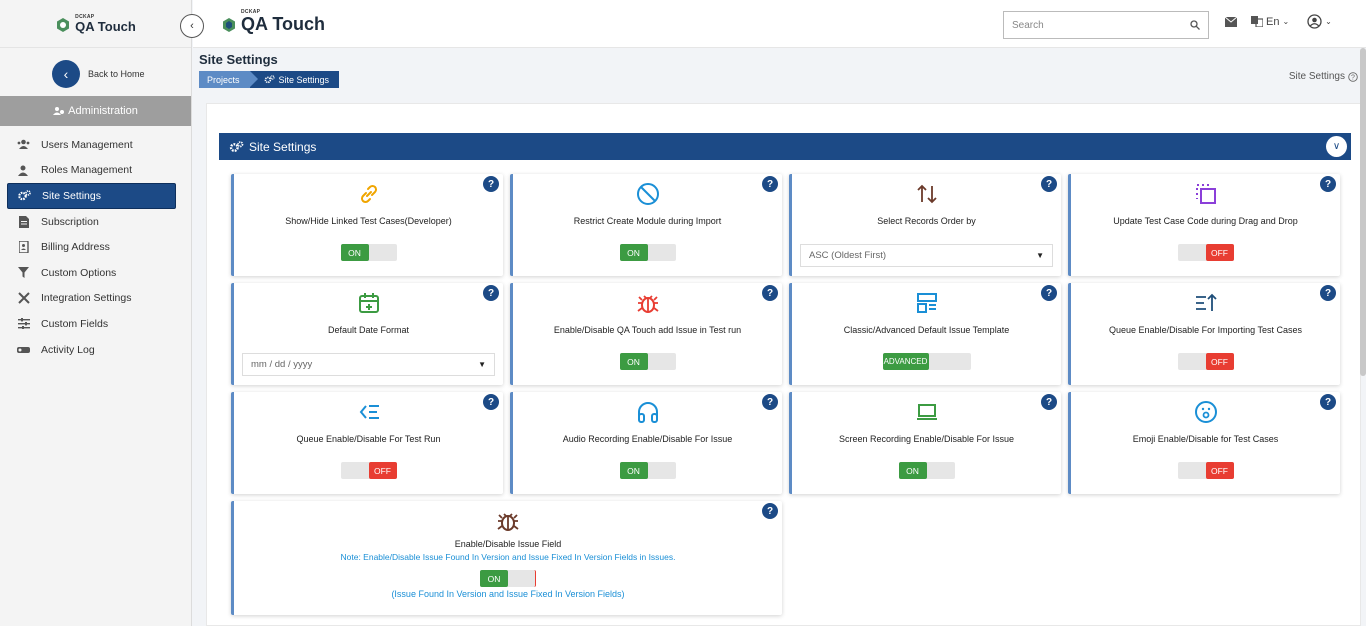 This screenshot has width=1366, height=626. I want to click on collapse-sidebar-button: ‹, so click(192, 26).